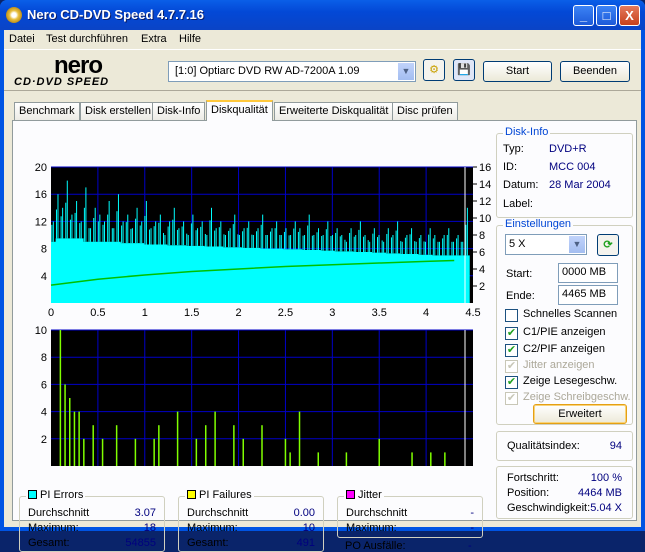 The image size is (645, 552). Describe the element at coordinates (568, 149) in the screenshot. I see `type-value: DVD+R` at that location.